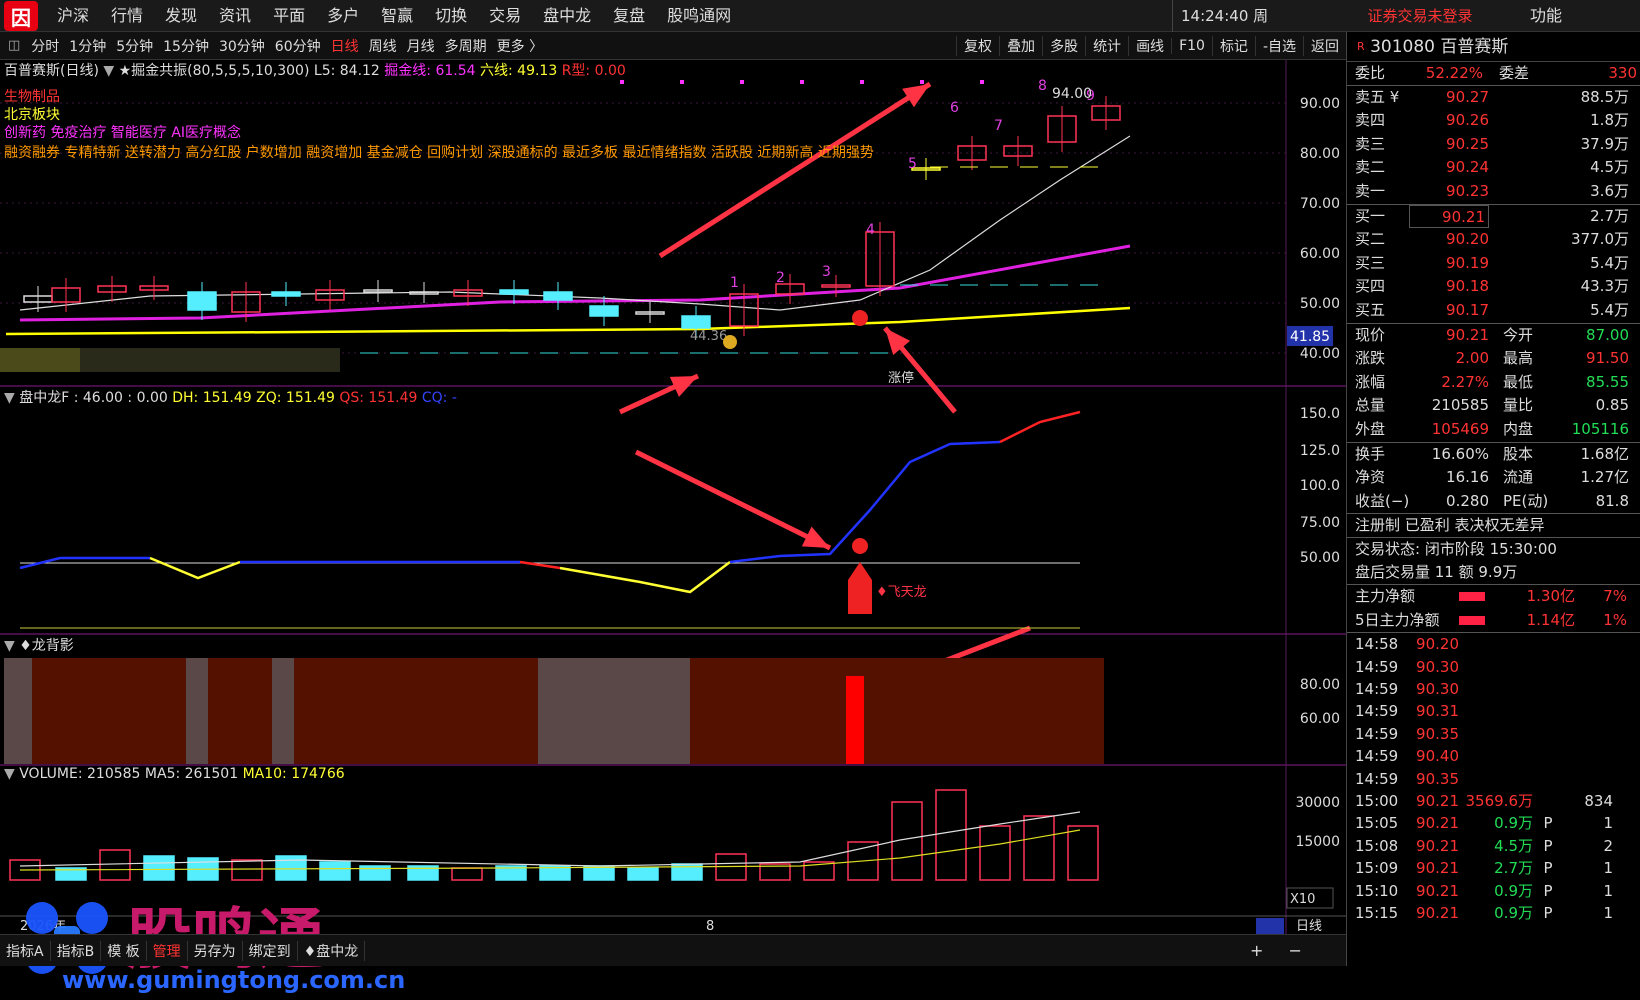  I want to click on menu-item-11: 股鸣通网, so click(699, 16).